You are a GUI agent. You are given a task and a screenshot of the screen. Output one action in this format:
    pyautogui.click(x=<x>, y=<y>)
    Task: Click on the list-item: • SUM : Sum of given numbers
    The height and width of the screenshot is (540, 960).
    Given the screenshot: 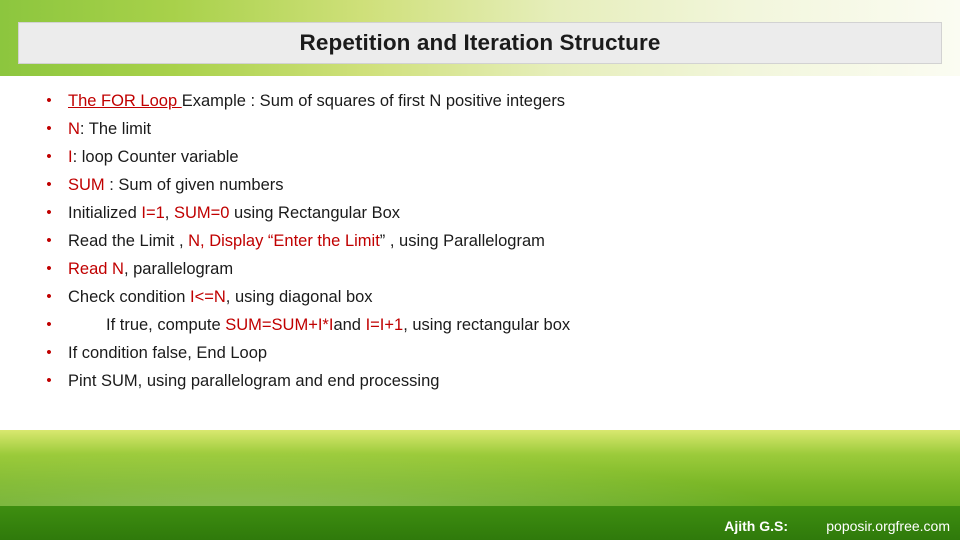 What is the action you would take?
    pyautogui.click(x=480, y=185)
    